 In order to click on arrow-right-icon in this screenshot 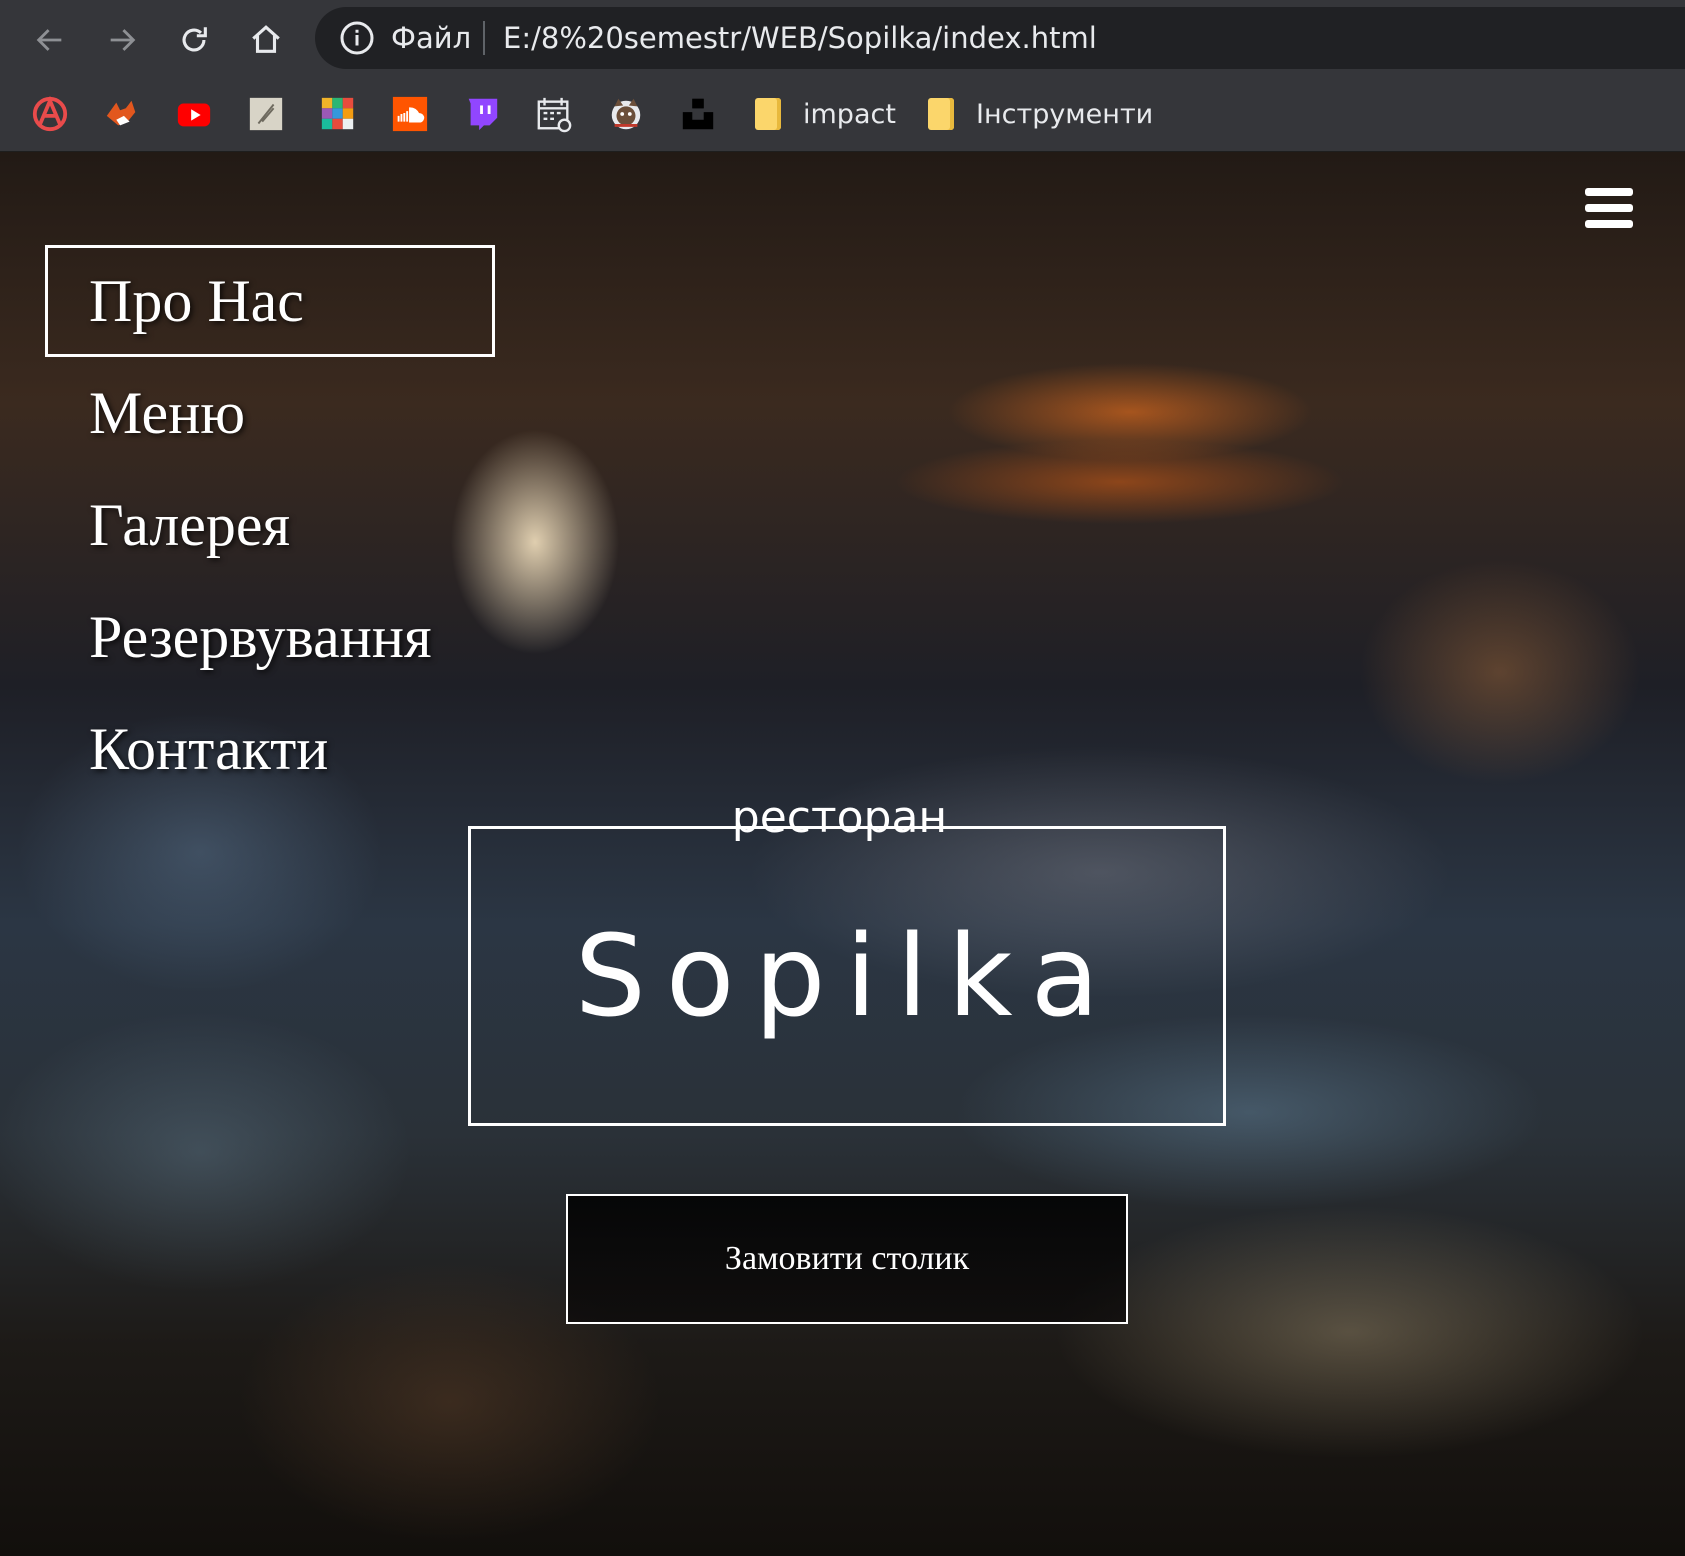, I will do `click(123, 40)`.